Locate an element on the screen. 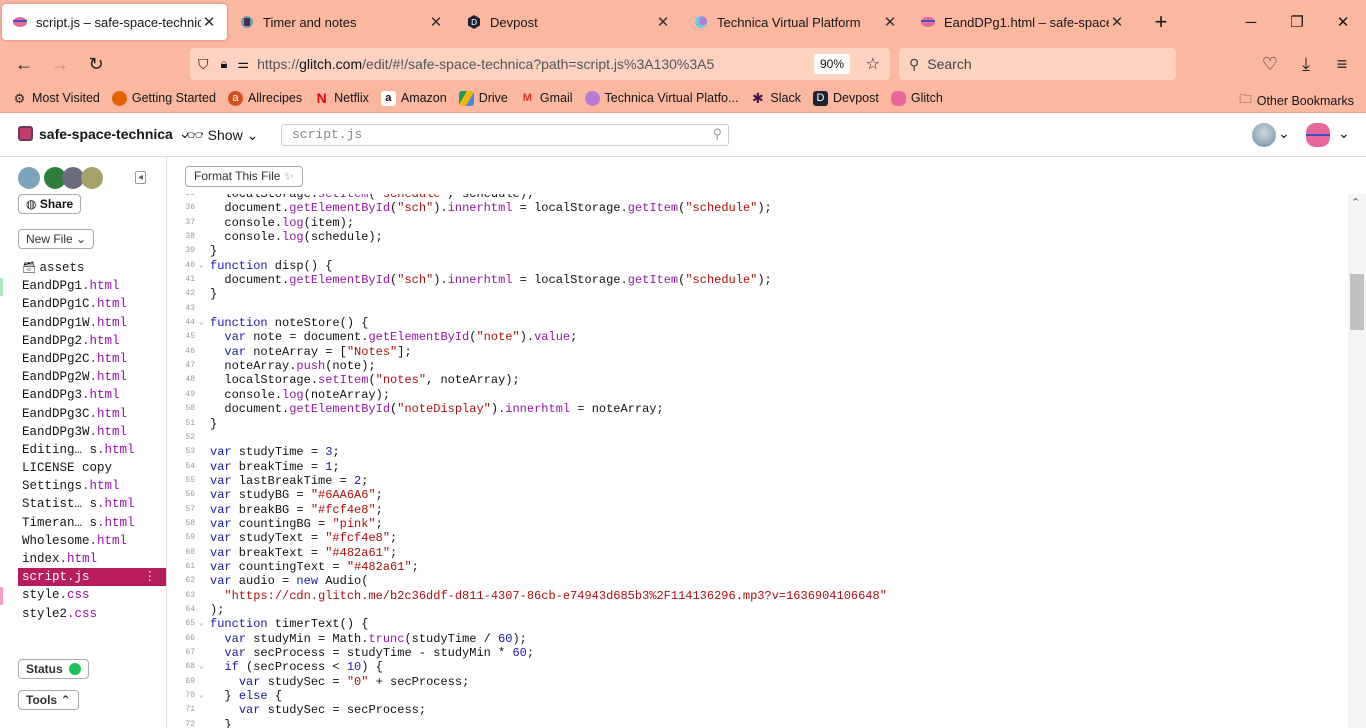  code-line: 37 console.log(item); is located at coordinates (757, 223).